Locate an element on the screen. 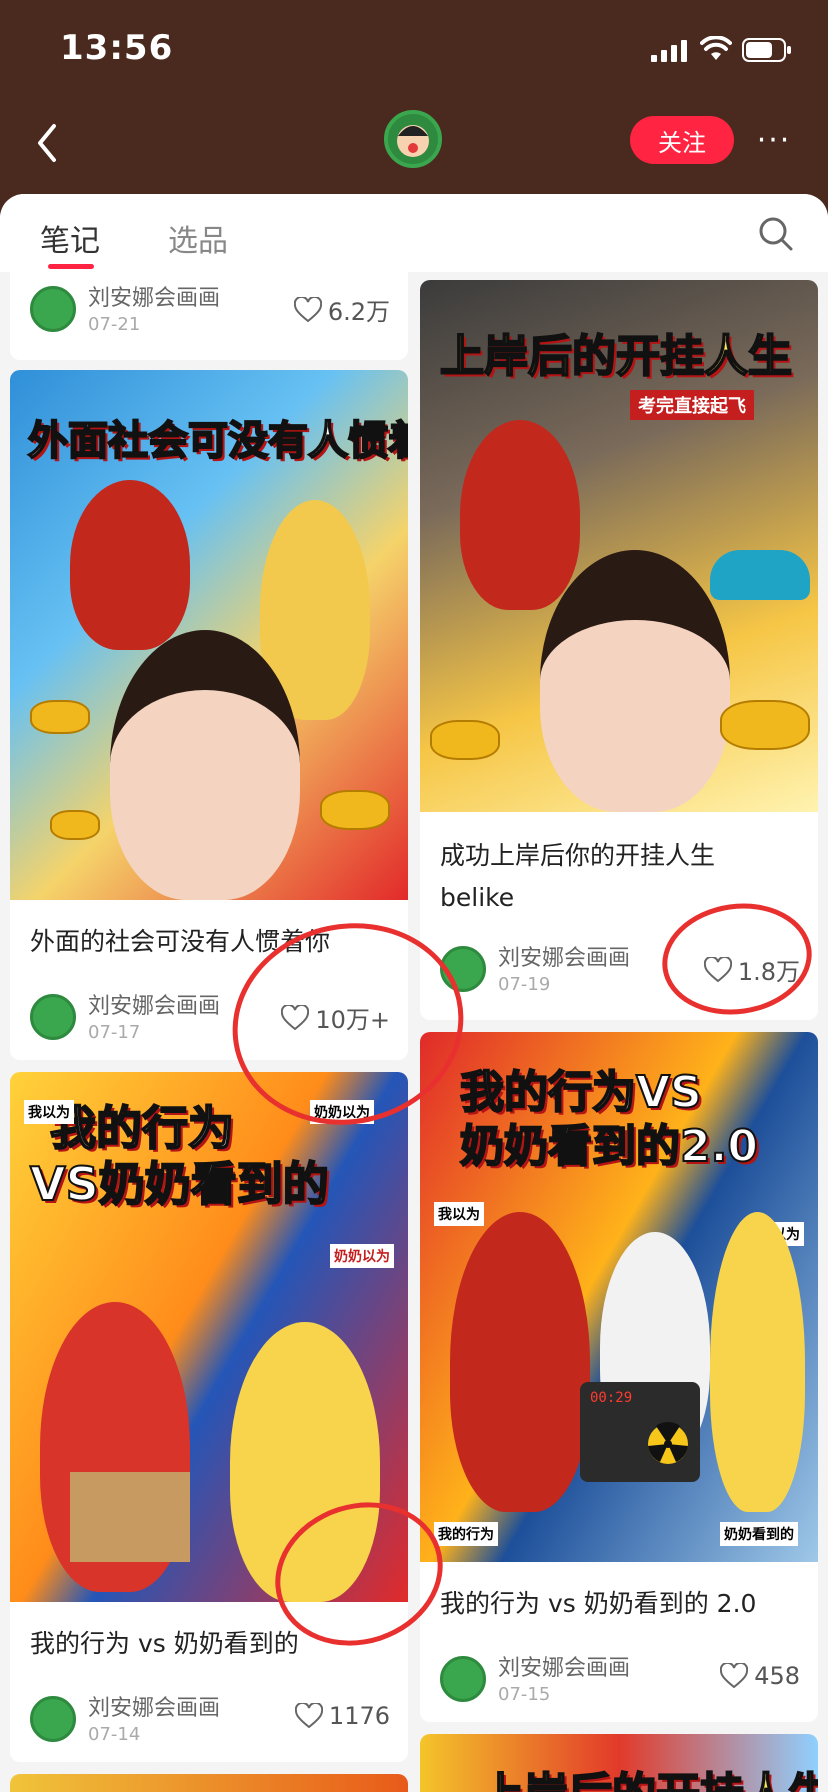 This screenshot has height=1792, width=828. tab-products: 选品 is located at coordinates (198, 238).